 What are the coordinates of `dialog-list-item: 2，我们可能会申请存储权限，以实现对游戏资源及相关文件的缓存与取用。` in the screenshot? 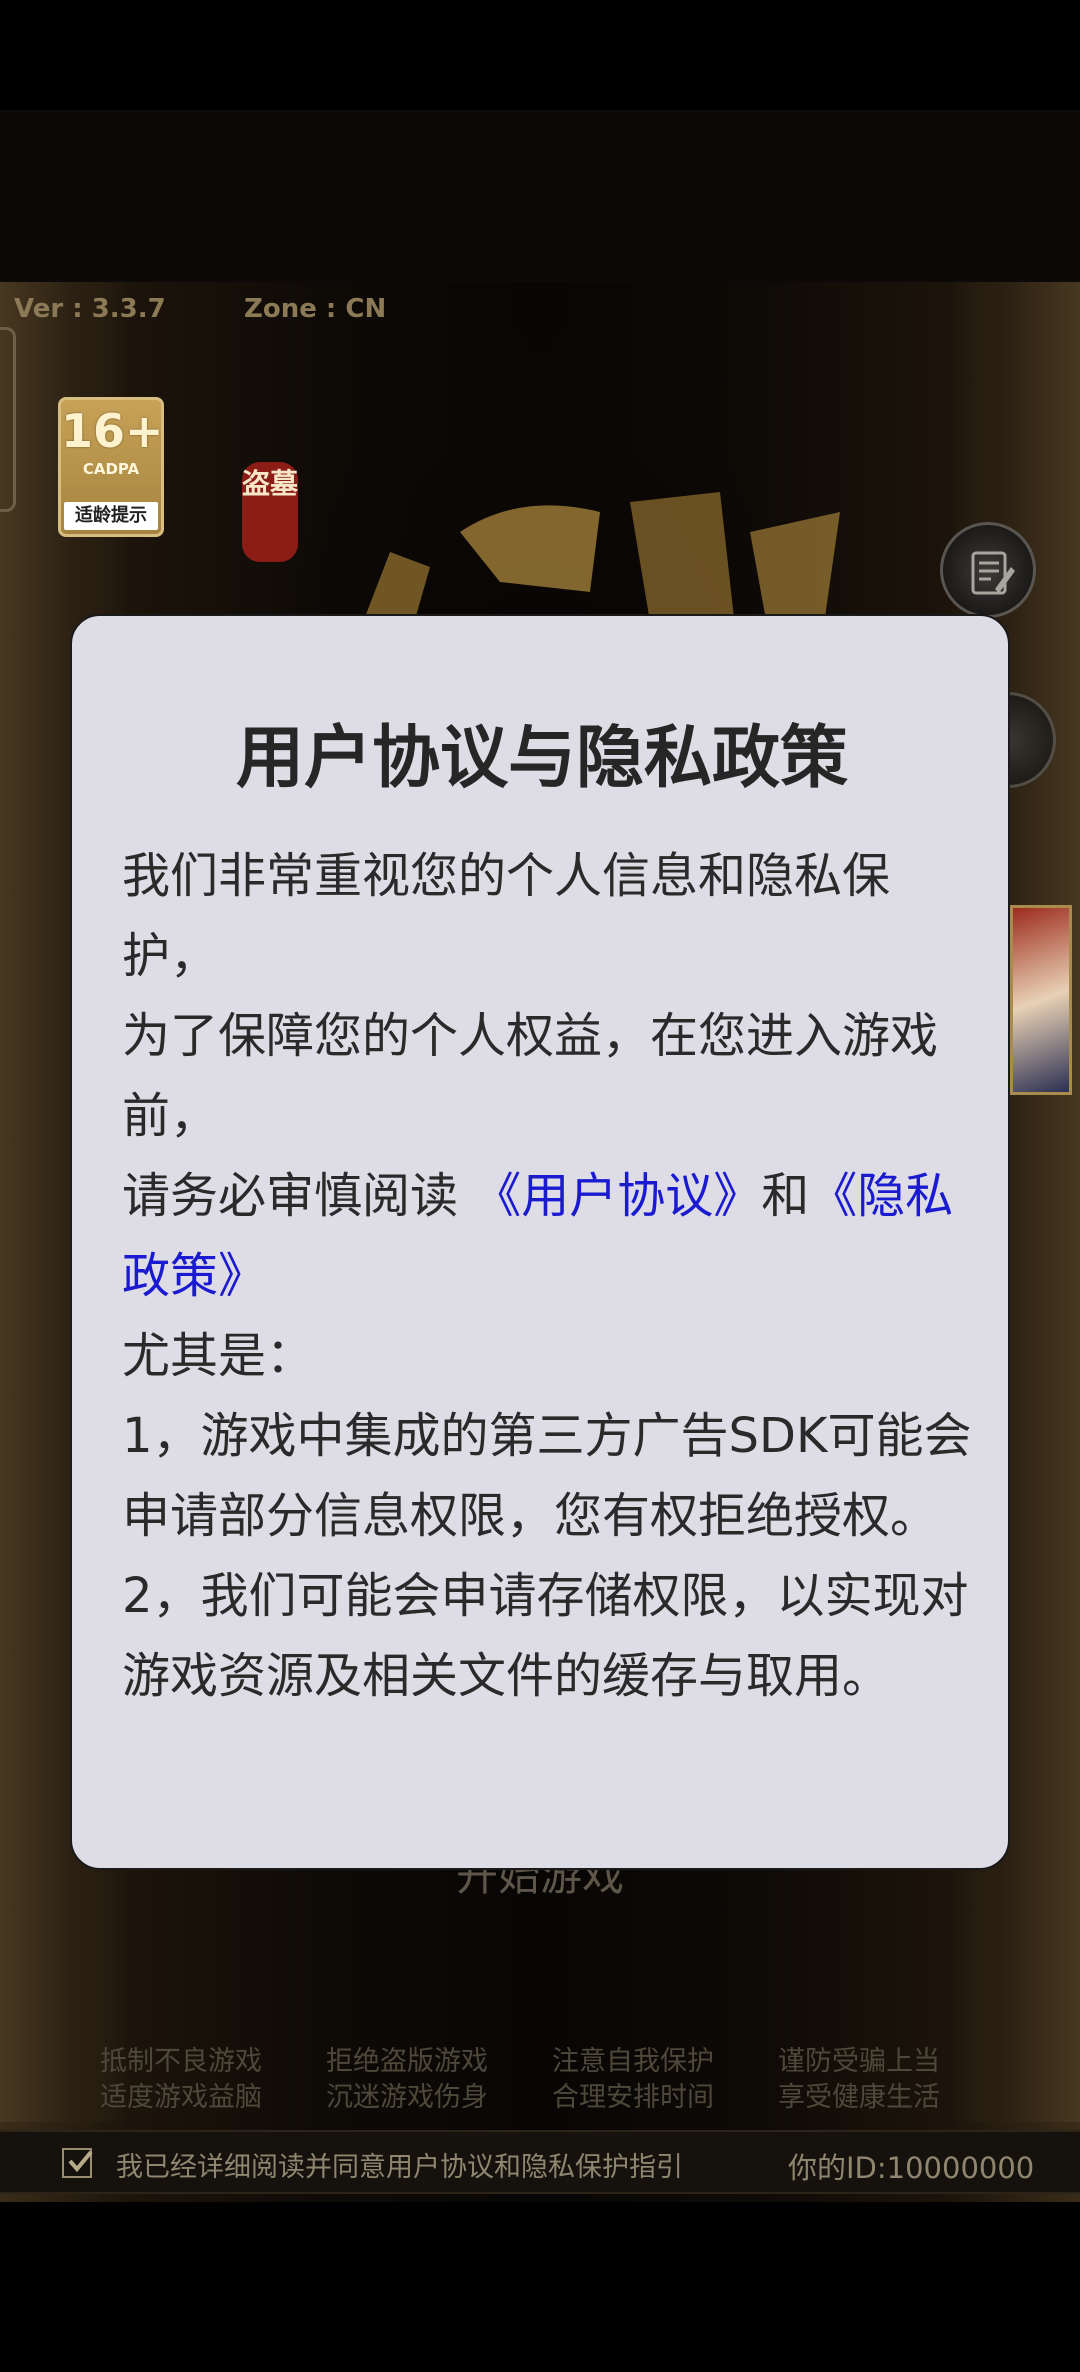 It's located at (545, 1636).